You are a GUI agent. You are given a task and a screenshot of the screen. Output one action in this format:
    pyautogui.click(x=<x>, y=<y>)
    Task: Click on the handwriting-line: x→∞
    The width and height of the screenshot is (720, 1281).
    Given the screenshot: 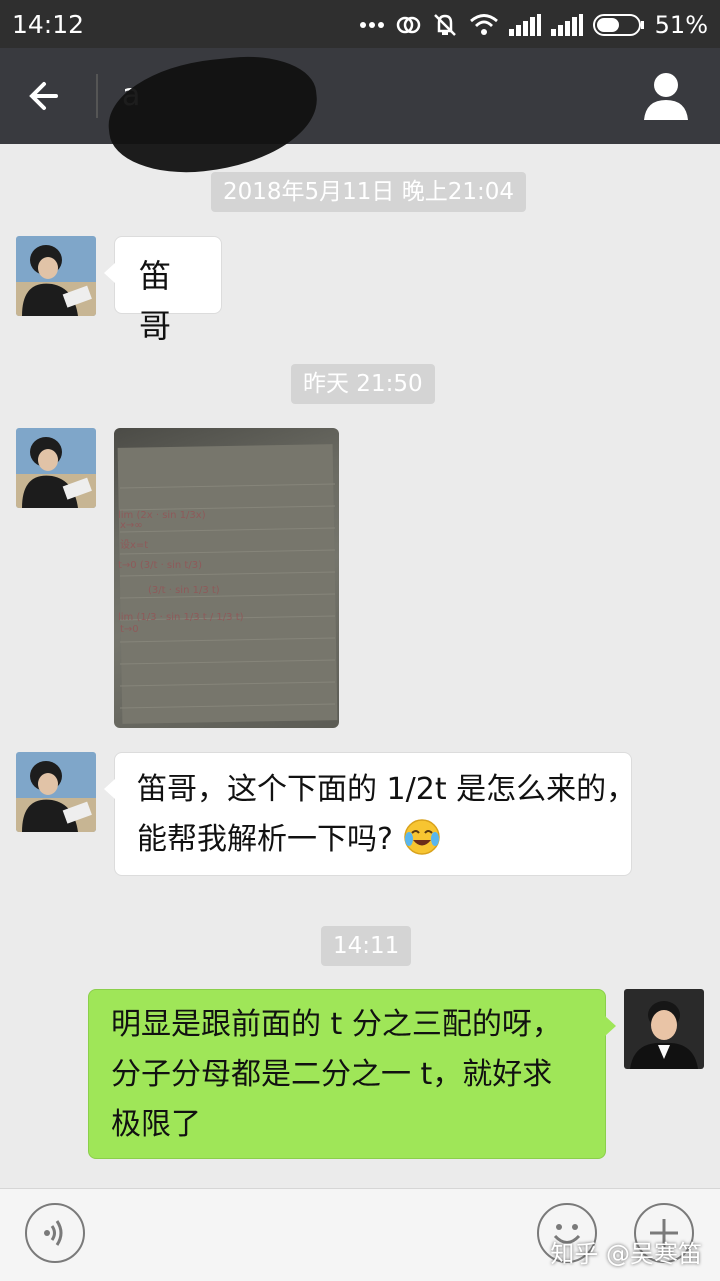 What is the action you would take?
    pyautogui.click(x=131, y=525)
    